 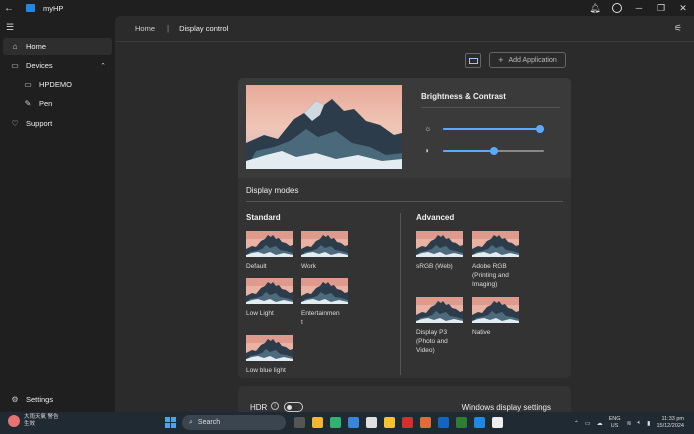 What do you see at coordinates (41, 417) in the screenshot?
I see `weather-line-1: 大雨天氣 警告` at bounding box center [41, 417].